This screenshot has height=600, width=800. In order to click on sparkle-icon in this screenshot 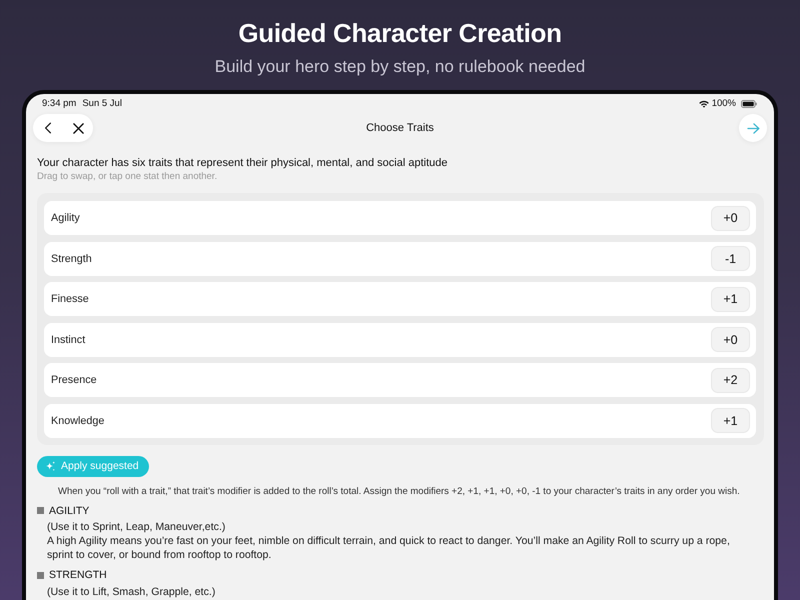, I will do `click(50, 466)`.